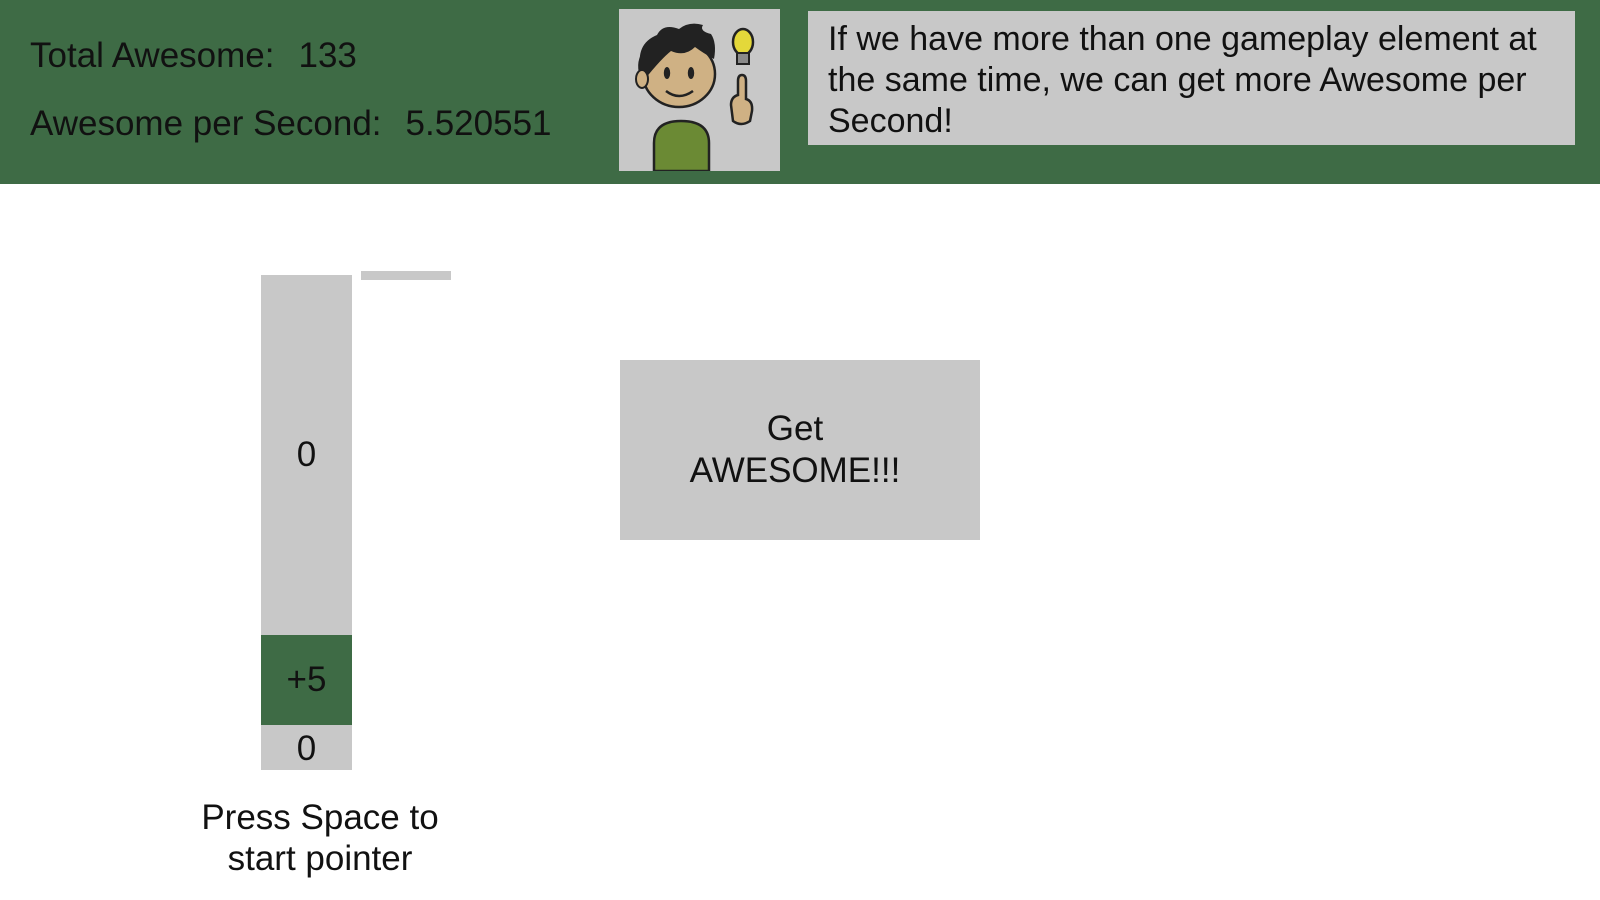  I want to click on total-awesome-stat: Total Awesome: 133, so click(193, 56).